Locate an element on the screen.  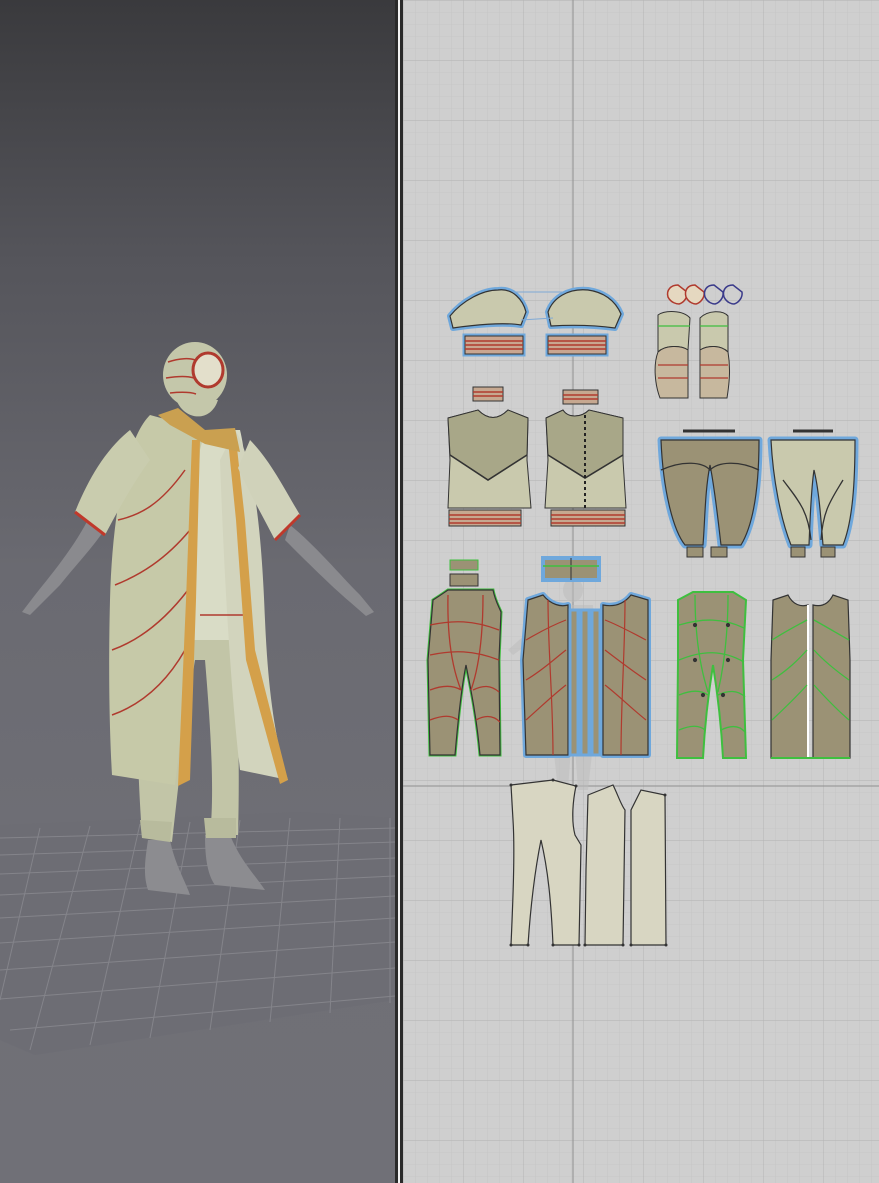
grid-floor-icon is located at coordinates (197, 933).